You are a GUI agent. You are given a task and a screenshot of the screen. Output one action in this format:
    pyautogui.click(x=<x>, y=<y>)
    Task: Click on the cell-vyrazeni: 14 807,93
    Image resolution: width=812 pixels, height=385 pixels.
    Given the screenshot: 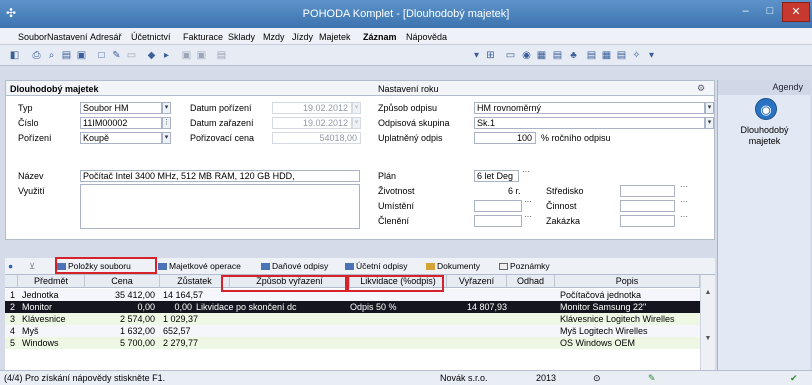 What is the action you would take?
    pyautogui.click(x=477, y=307)
    